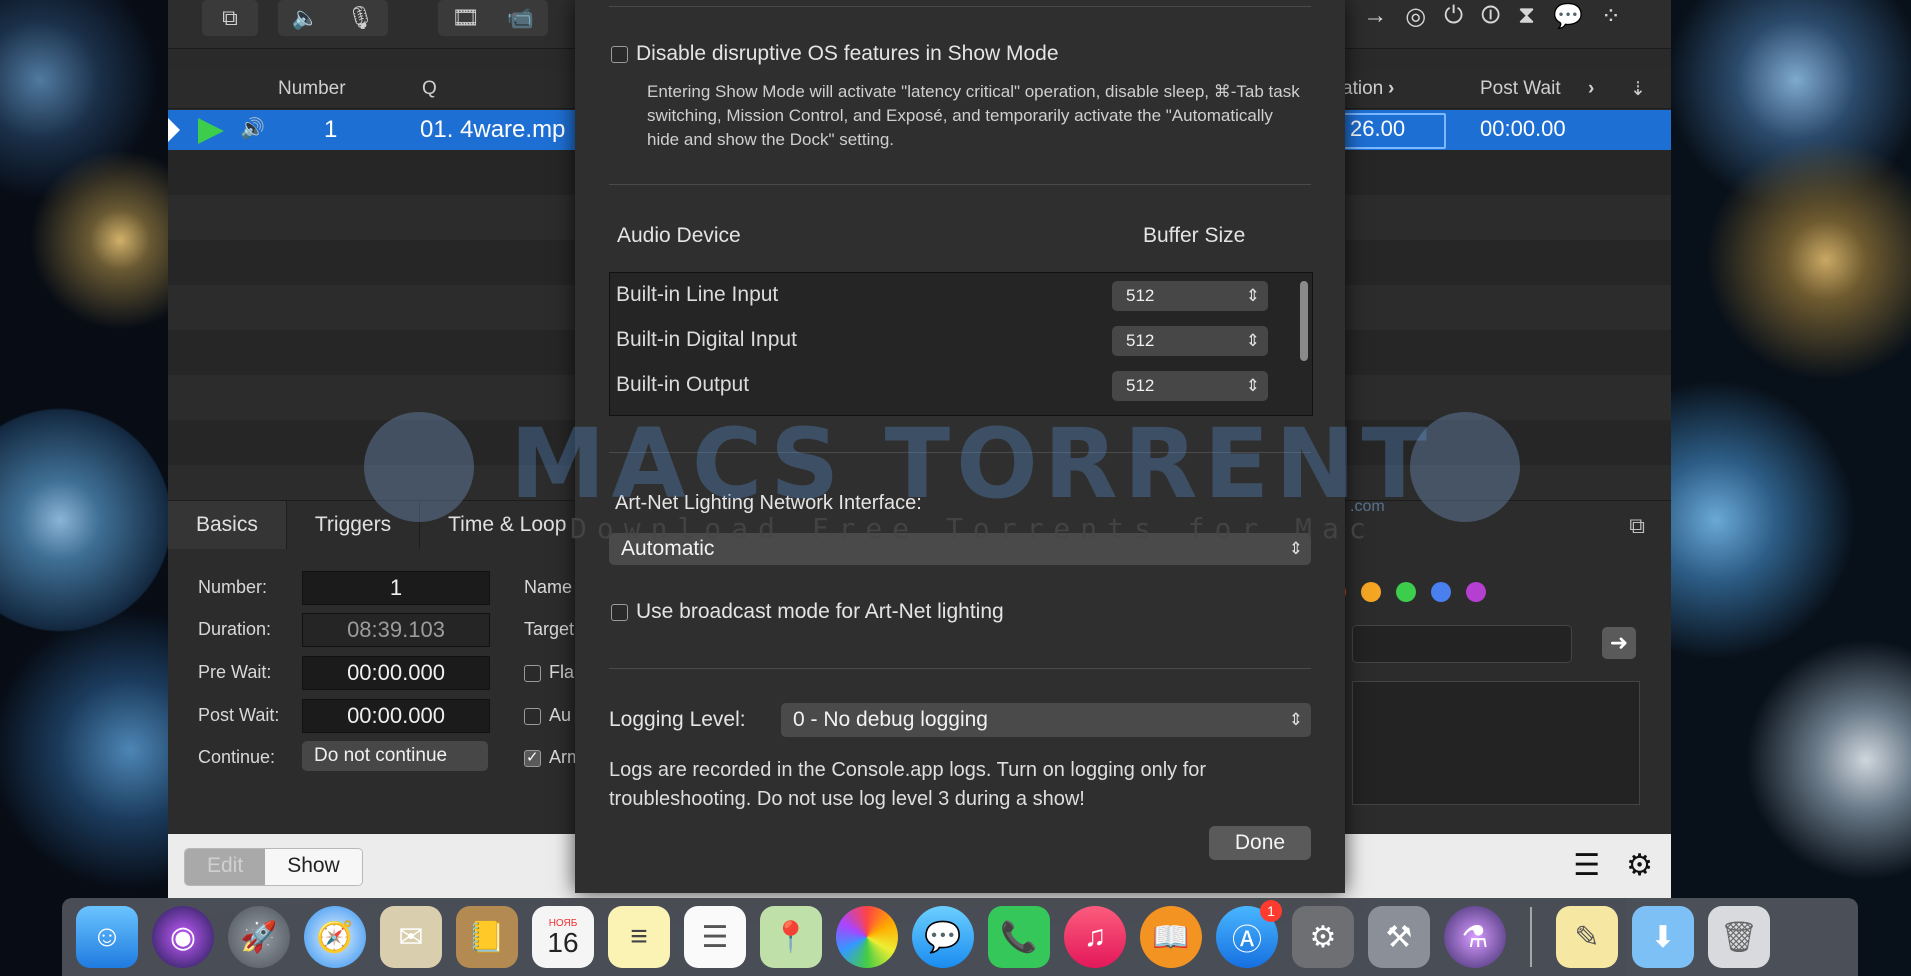 The height and width of the screenshot is (976, 1911). I want to click on show-mode-checkbox, so click(619, 54).